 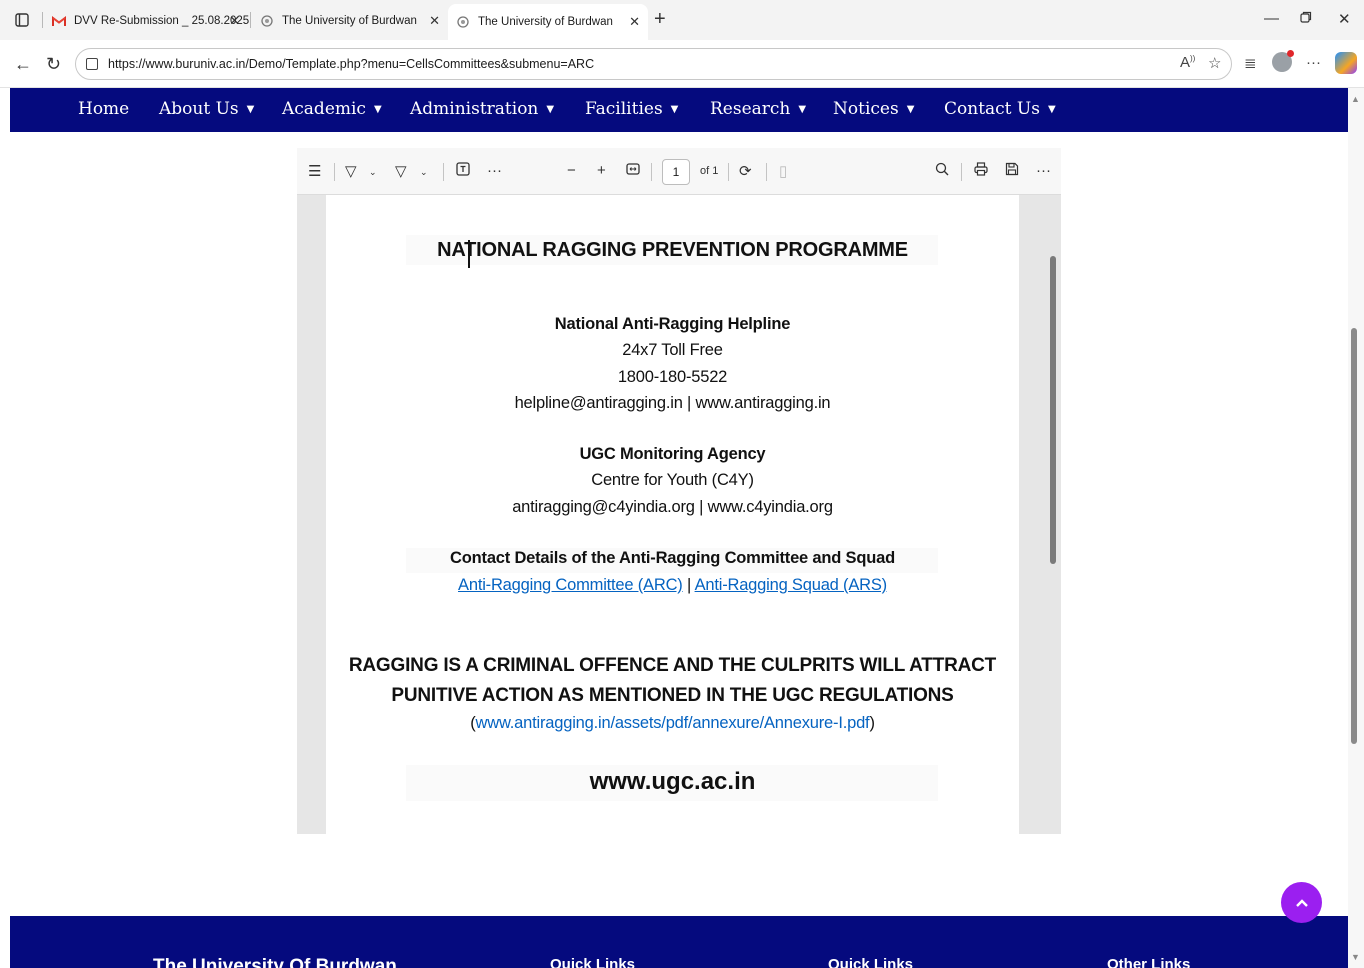 I want to click on minimize-icon: —, so click(x=1271, y=18).